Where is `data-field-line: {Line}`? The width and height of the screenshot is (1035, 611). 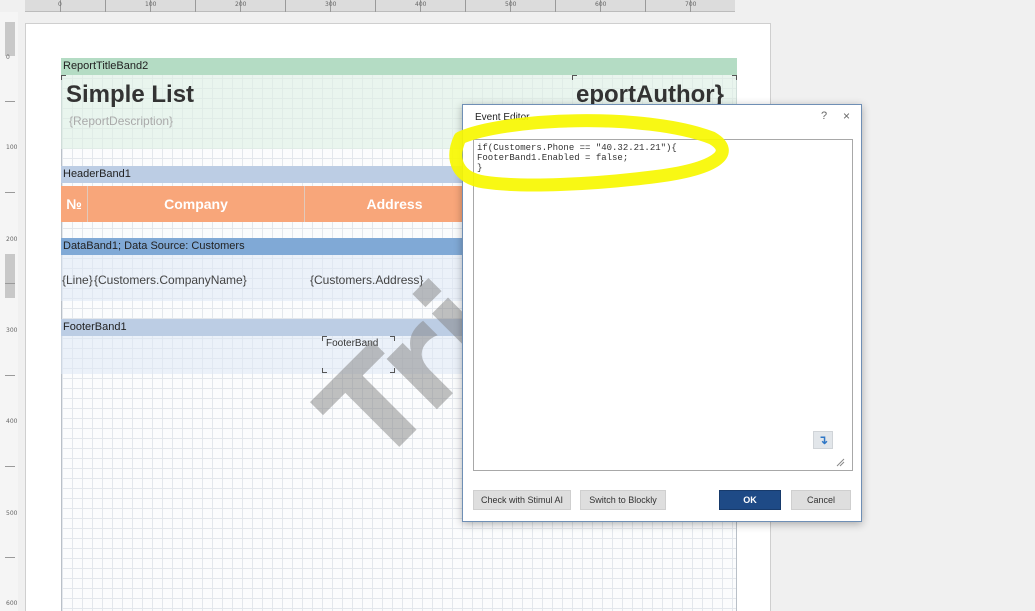 data-field-line: {Line} is located at coordinates (77, 280).